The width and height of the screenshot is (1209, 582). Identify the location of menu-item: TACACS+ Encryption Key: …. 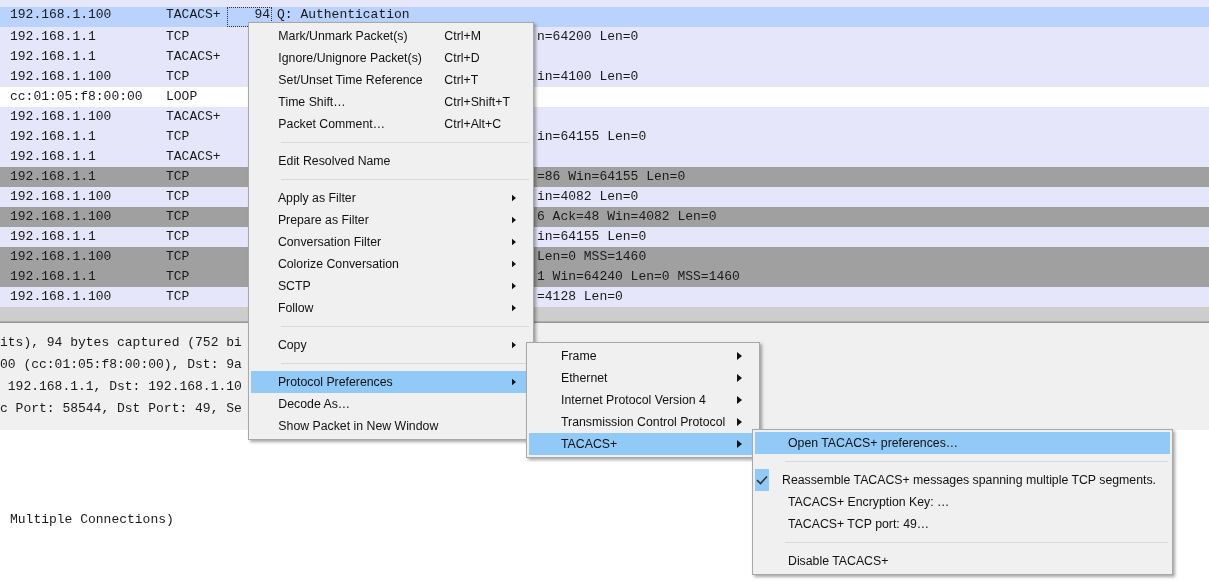
(962, 502).